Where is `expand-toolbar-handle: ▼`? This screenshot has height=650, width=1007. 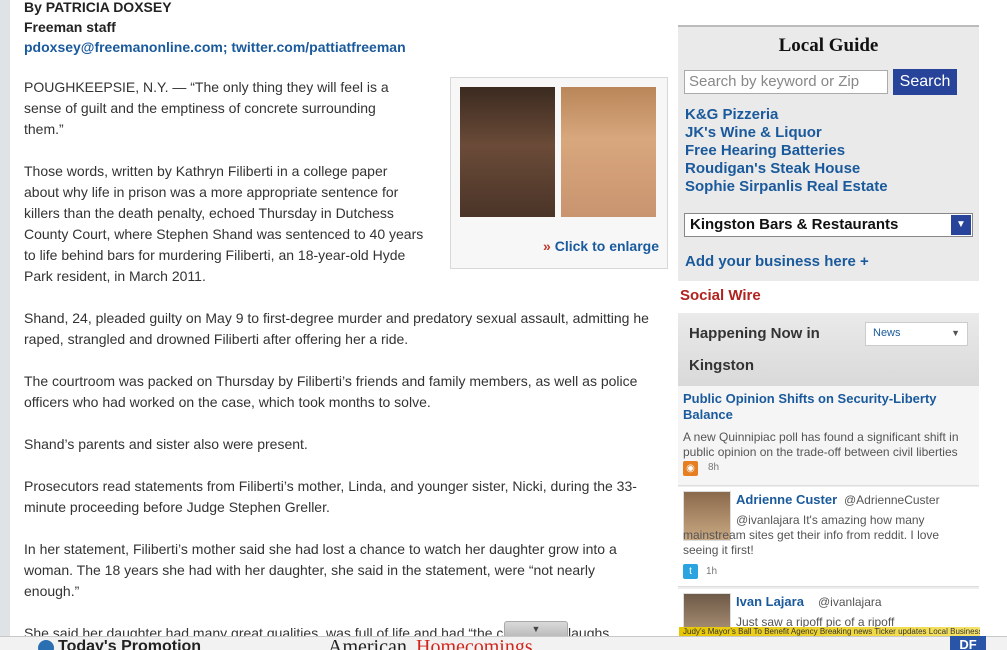
expand-toolbar-handle: ▼ is located at coordinates (536, 628).